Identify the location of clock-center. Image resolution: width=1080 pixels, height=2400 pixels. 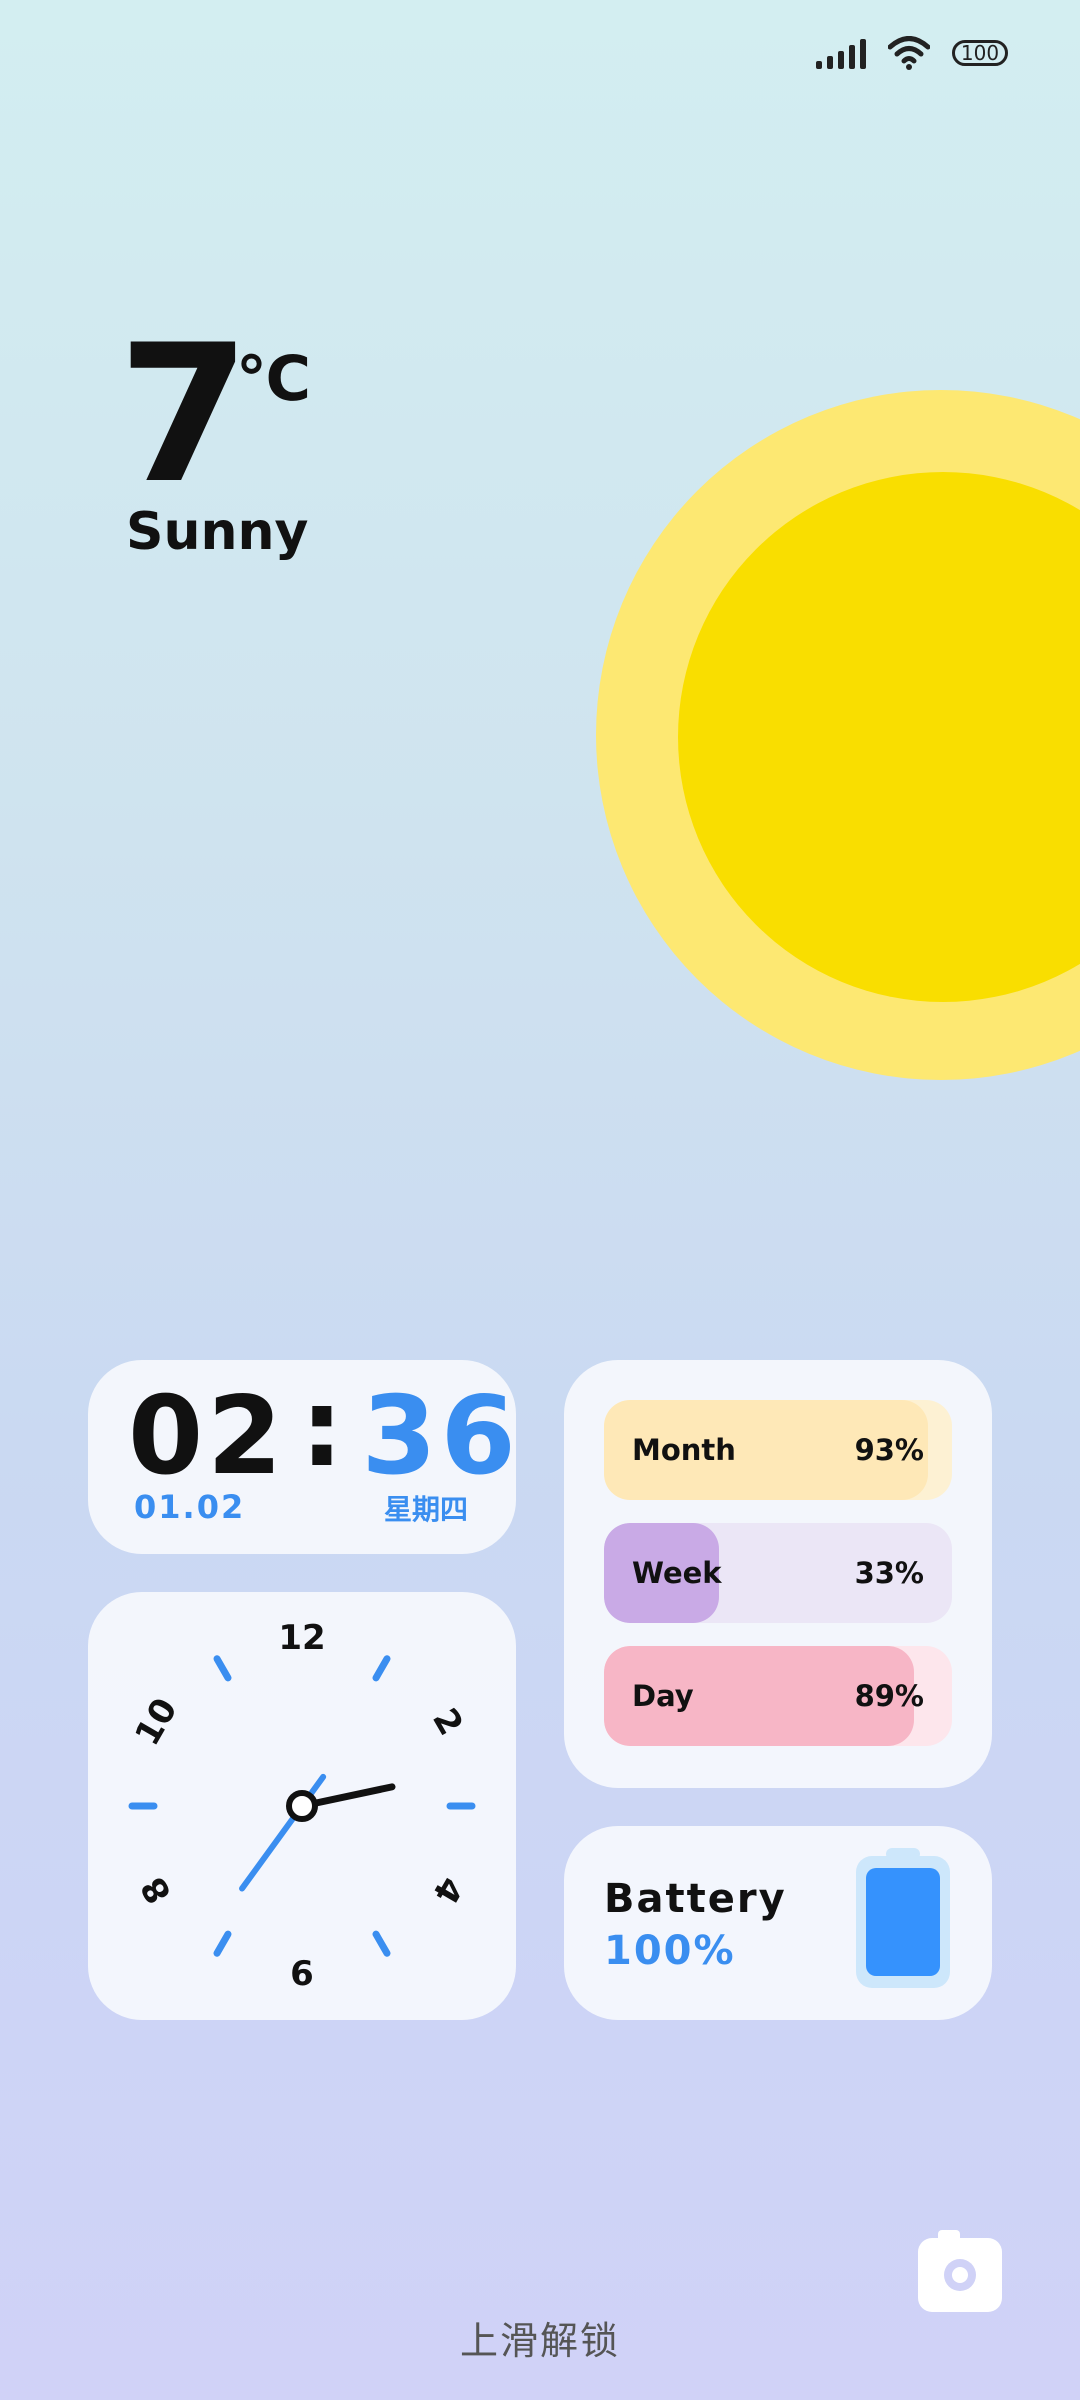
(302, 1806).